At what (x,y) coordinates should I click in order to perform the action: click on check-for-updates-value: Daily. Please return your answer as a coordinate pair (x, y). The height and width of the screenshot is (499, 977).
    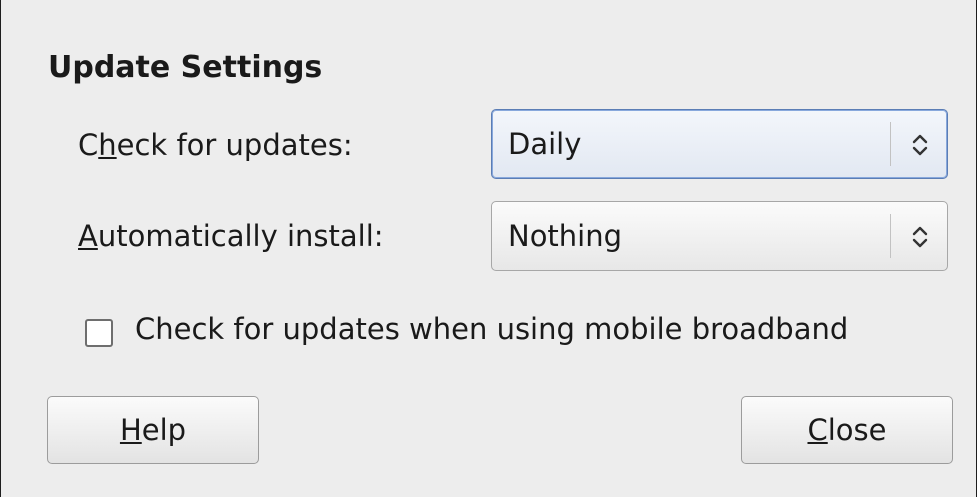
    Looking at the image, I should click on (545, 144).